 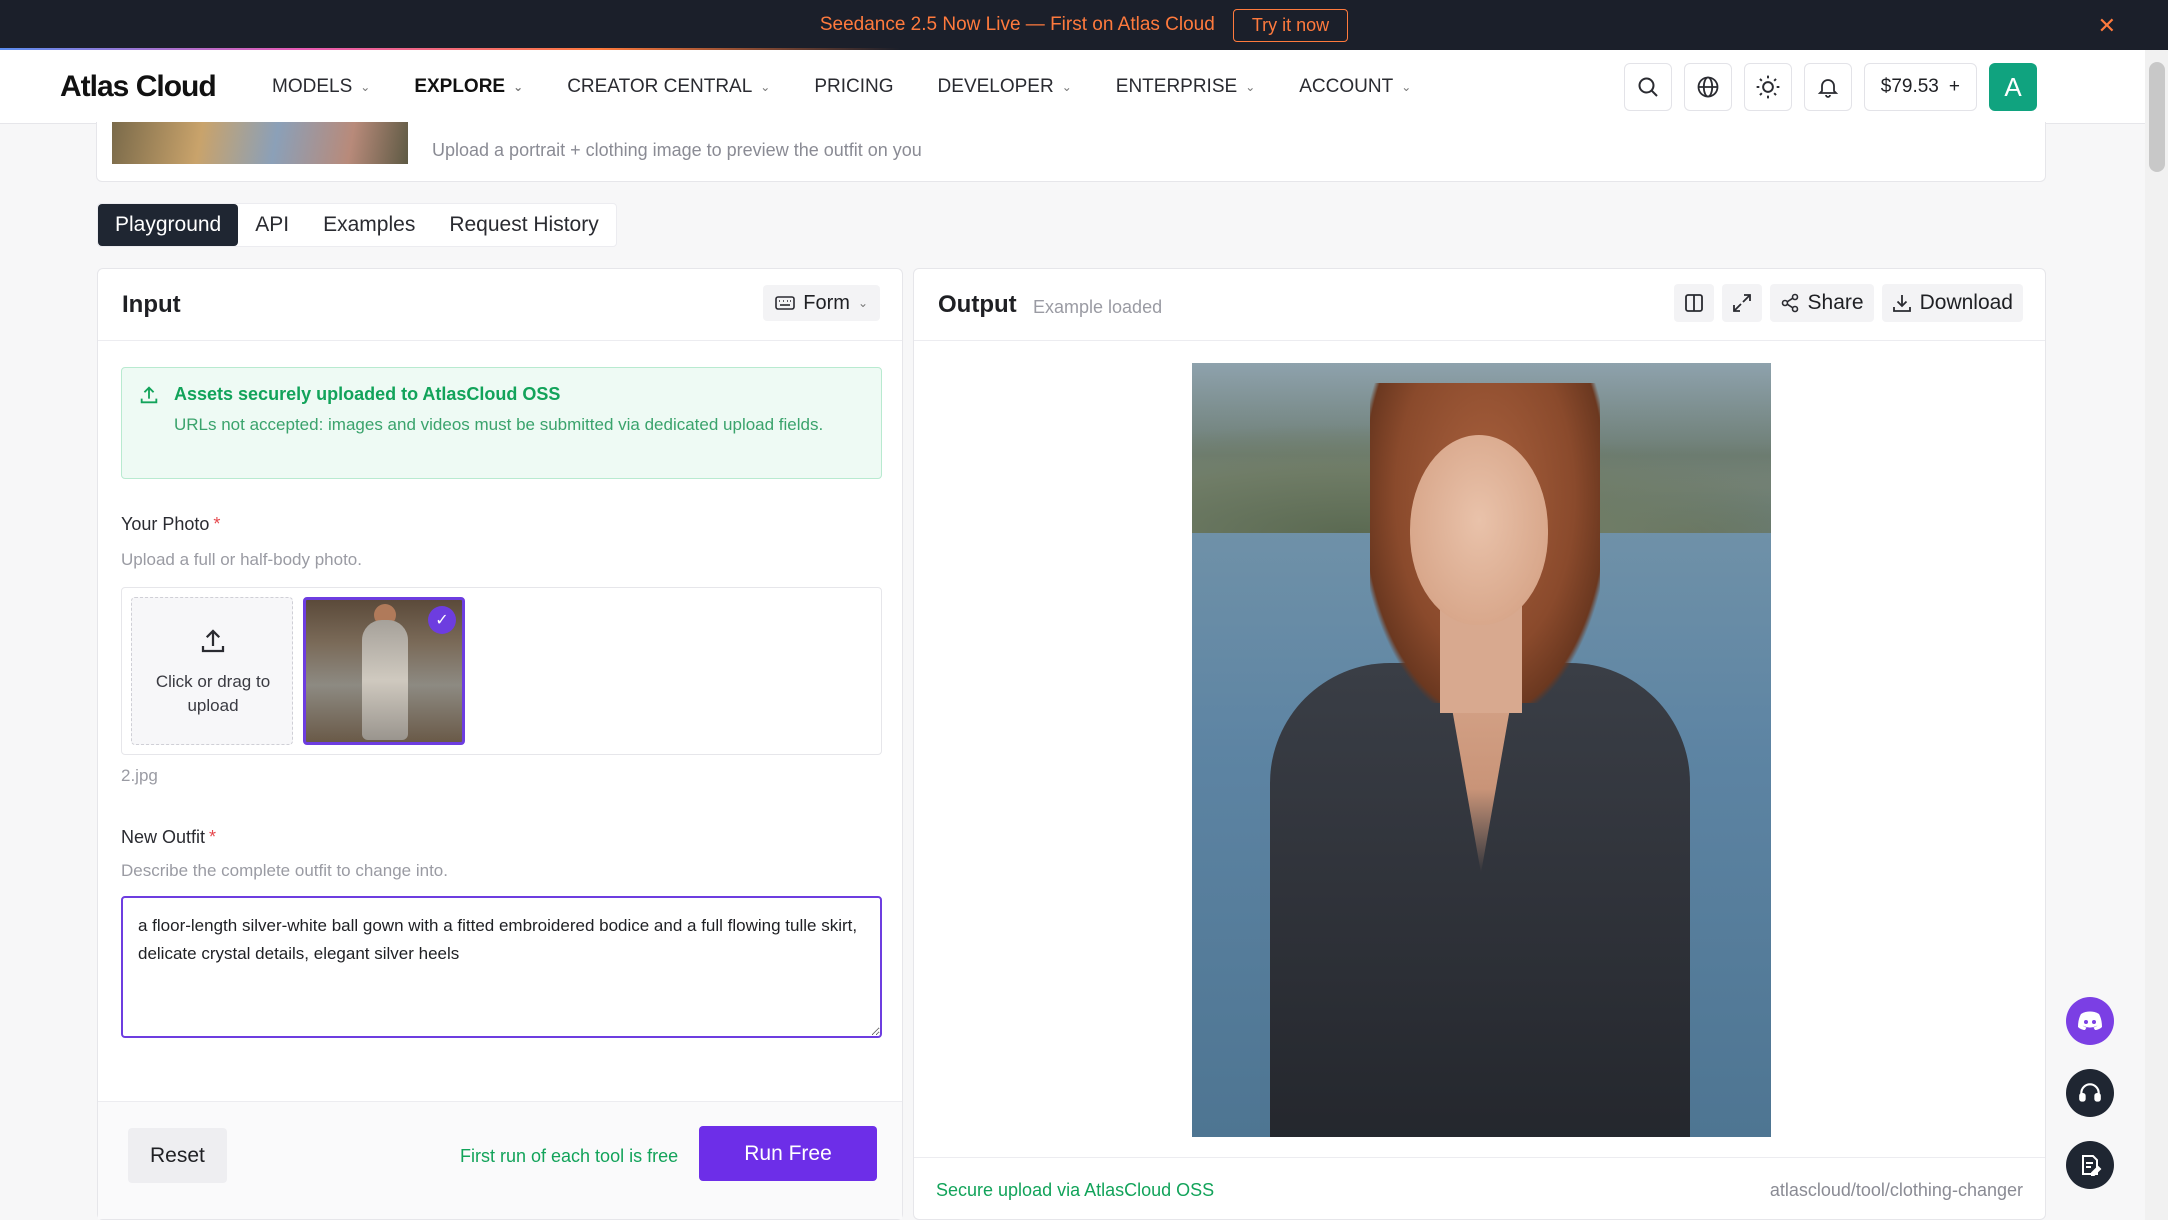 What do you see at coordinates (1909, 86) in the screenshot?
I see `balance-amount: $79.53` at bounding box center [1909, 86].